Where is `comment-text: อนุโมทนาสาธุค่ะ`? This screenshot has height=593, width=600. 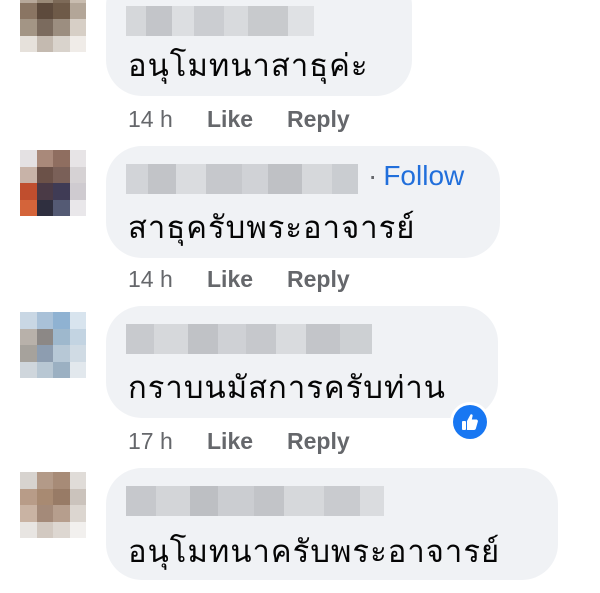
comment-text: อนุโมทนาสาธุค่ะ is located at coordinates (248, 66).